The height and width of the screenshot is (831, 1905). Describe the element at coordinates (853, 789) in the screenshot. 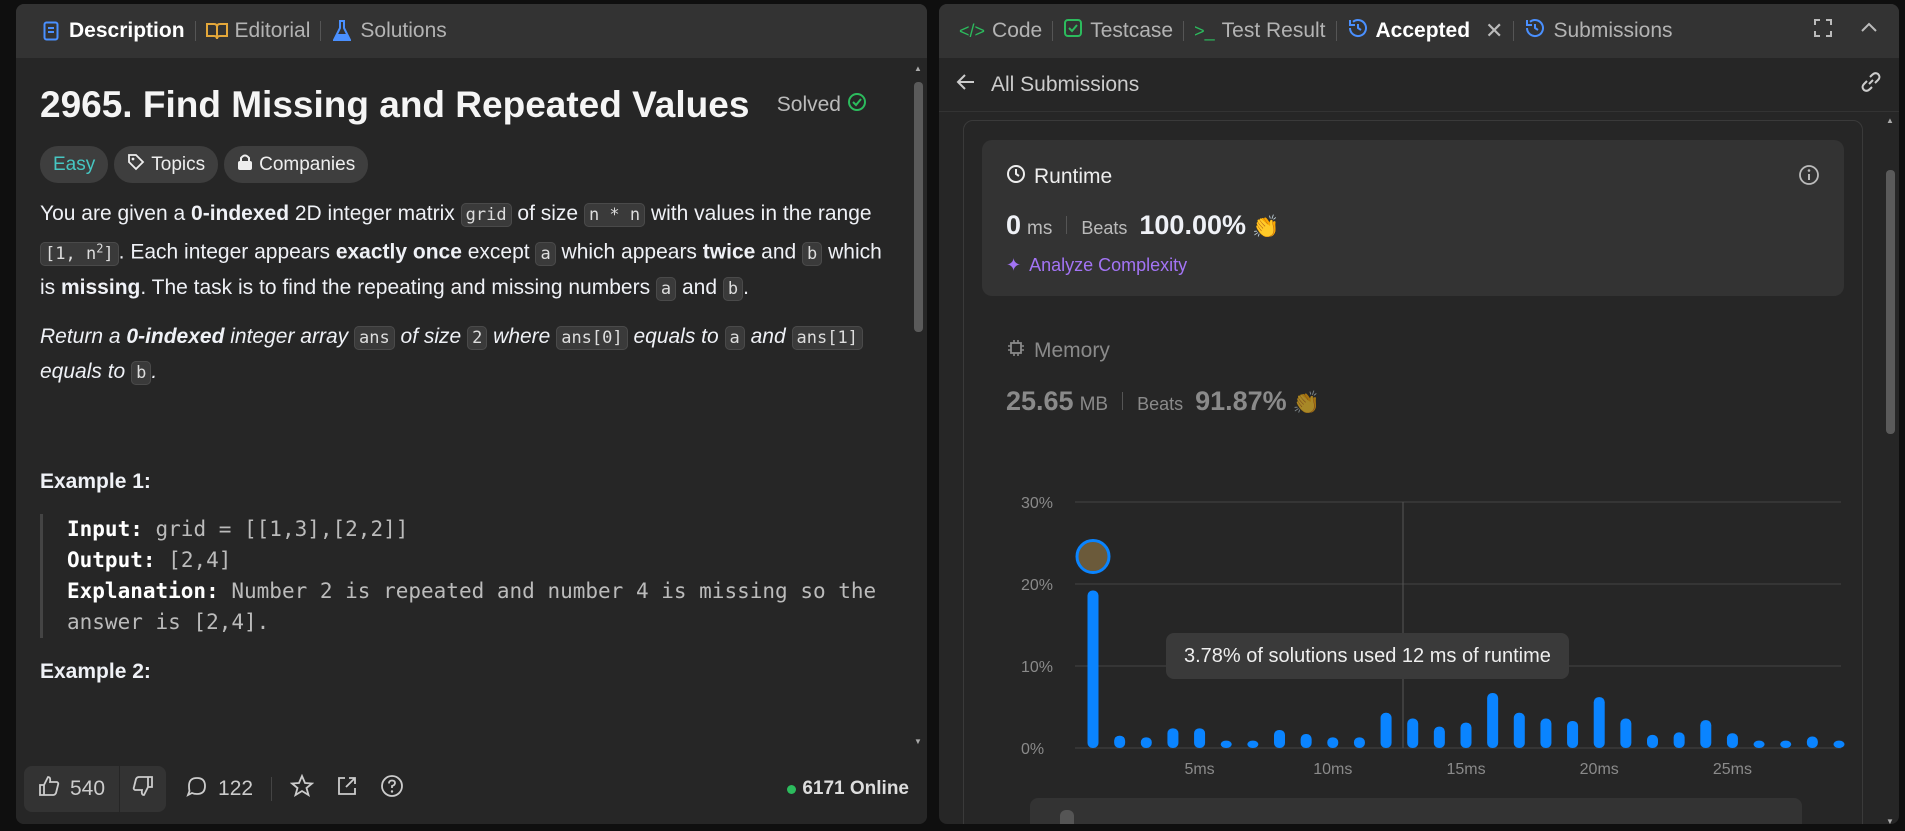

I see `online-count: 6171 Online` at that location.